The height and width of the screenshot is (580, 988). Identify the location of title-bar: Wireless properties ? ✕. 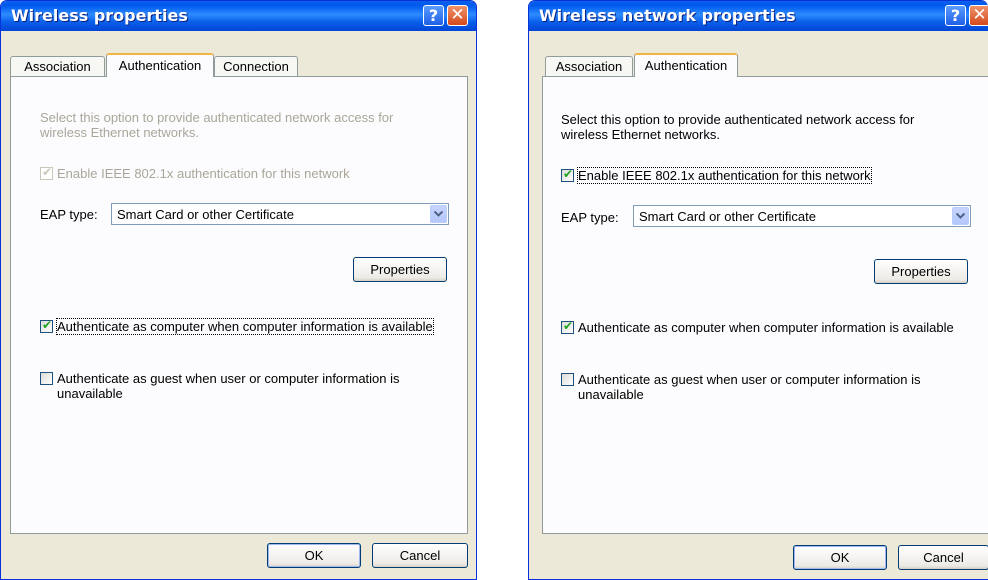
(238, 16).